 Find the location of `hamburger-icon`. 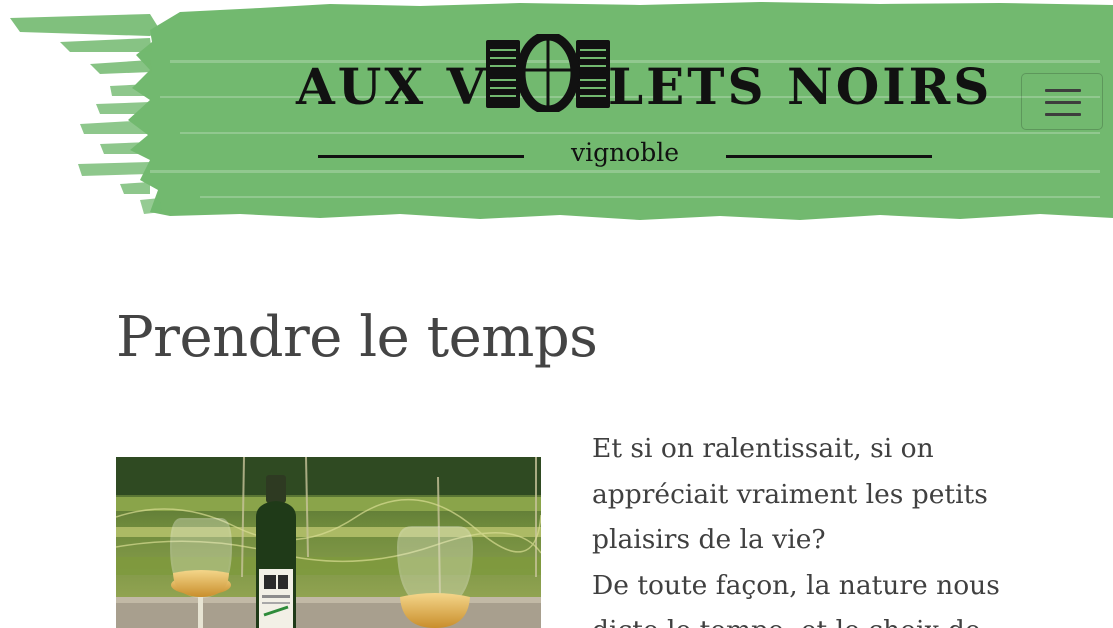

hamburger-icon is located at coordinates (1063, 90).